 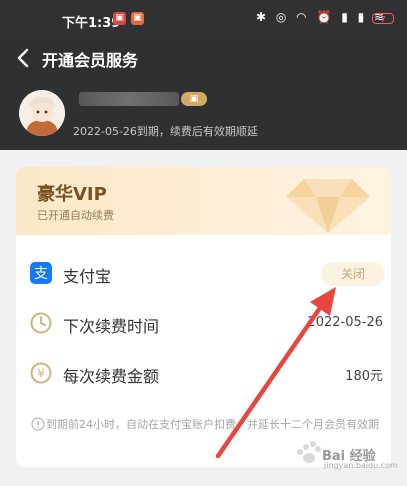 What do you see at coordinates (322, 17) in the screenshot?
I see `status-icons: ✱ ◎ ◠ ⏰ ▮ ▮ ≋` at bounding box center [322, 17].